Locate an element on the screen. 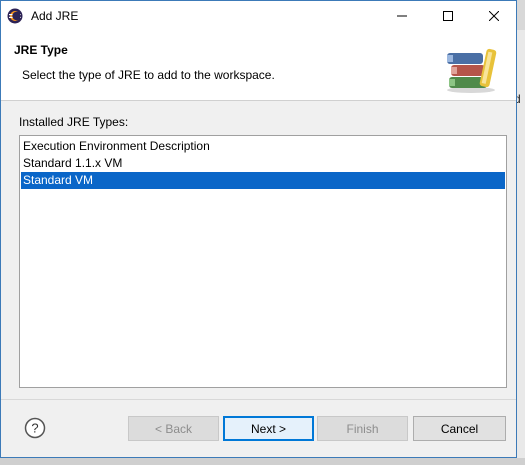 The image size is (525, 465). help-icon: ? is located at coordinates (35, 428).